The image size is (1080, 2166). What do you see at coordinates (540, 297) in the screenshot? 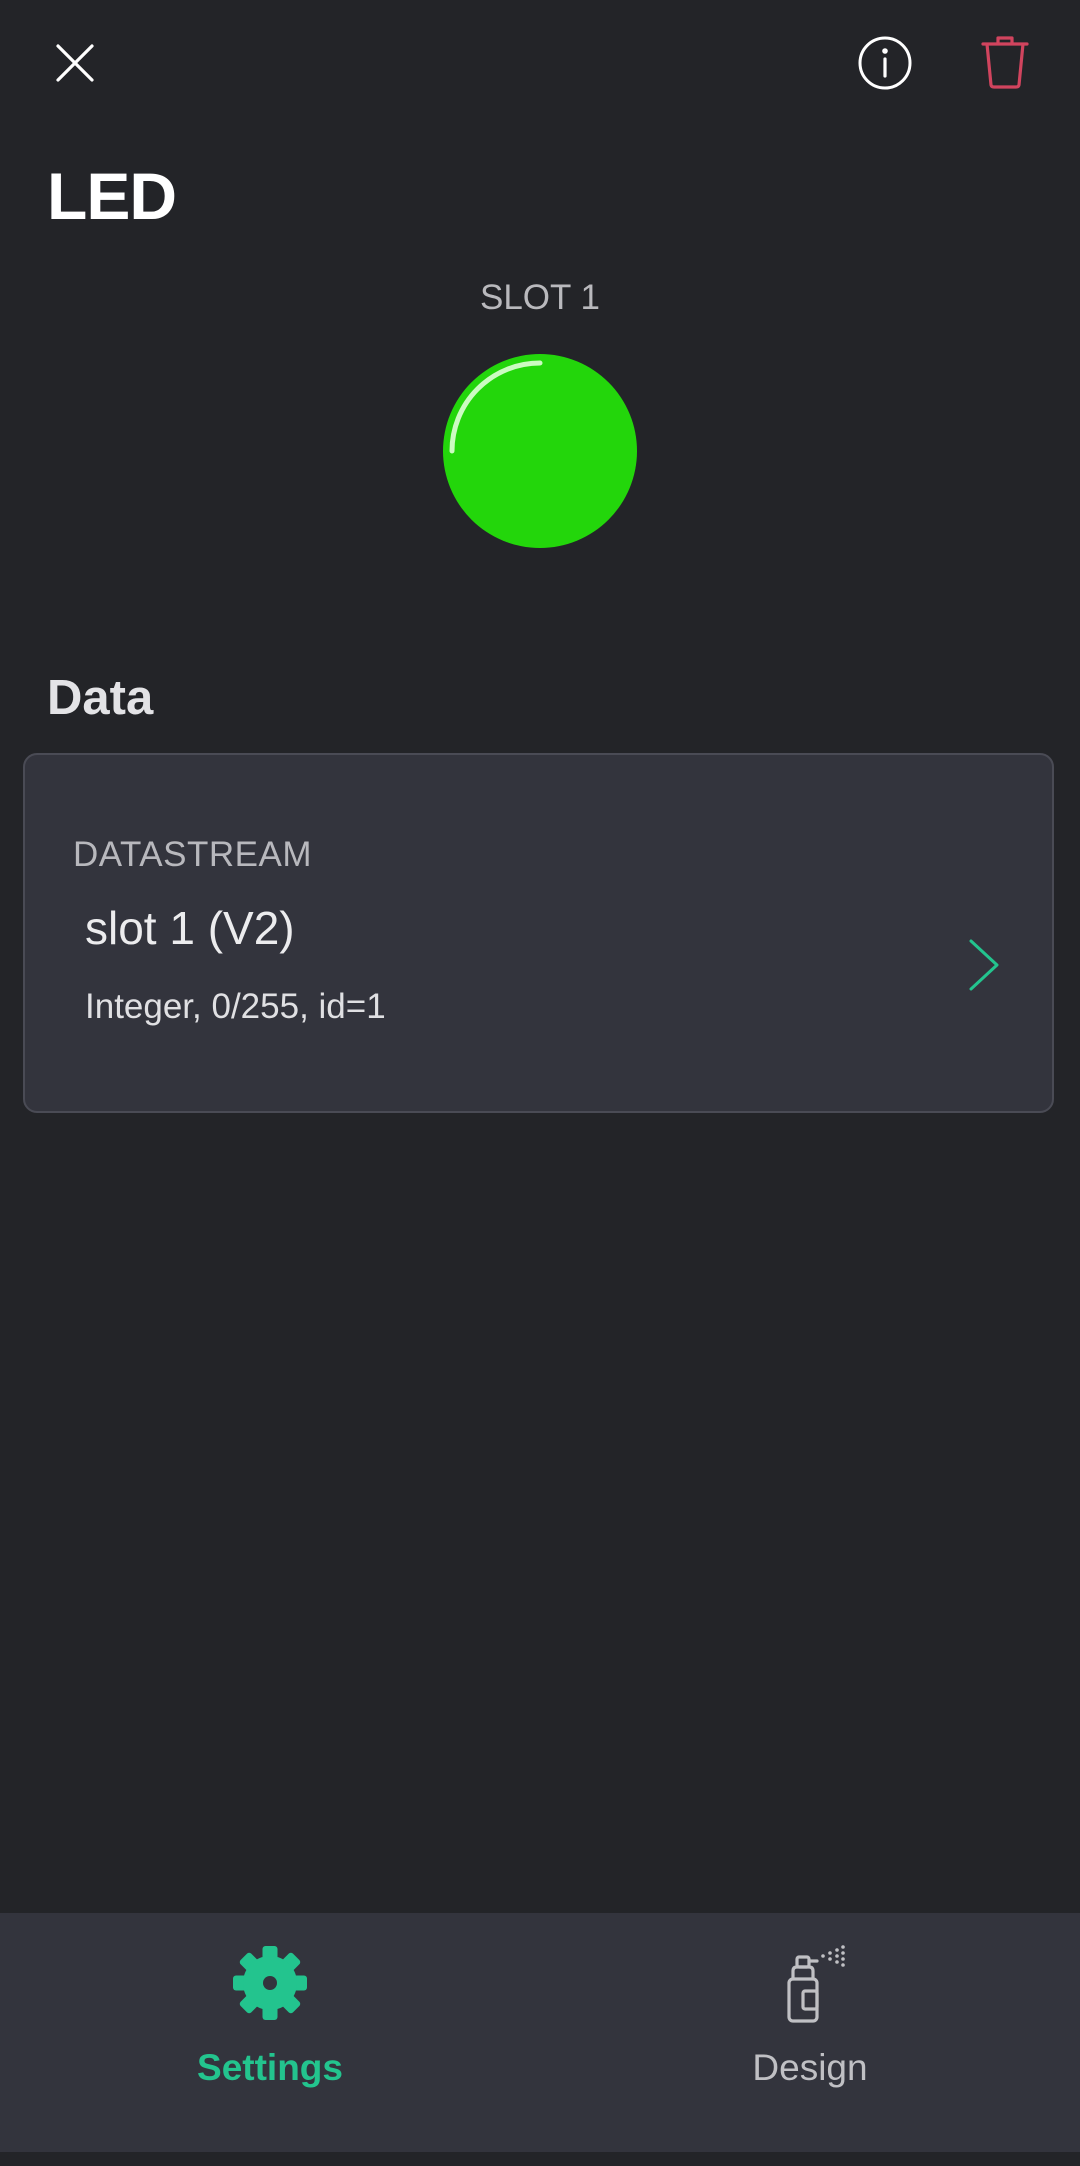
I see `preview-label: SLOT 1` at bounding box center [540, 297].